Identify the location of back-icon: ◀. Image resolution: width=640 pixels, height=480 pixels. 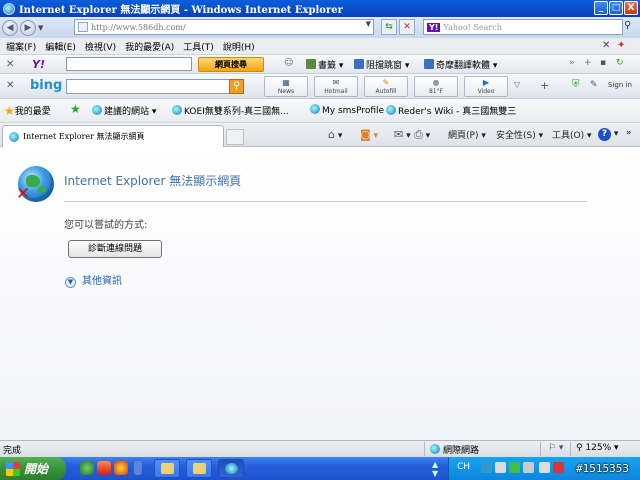
(10, 27).